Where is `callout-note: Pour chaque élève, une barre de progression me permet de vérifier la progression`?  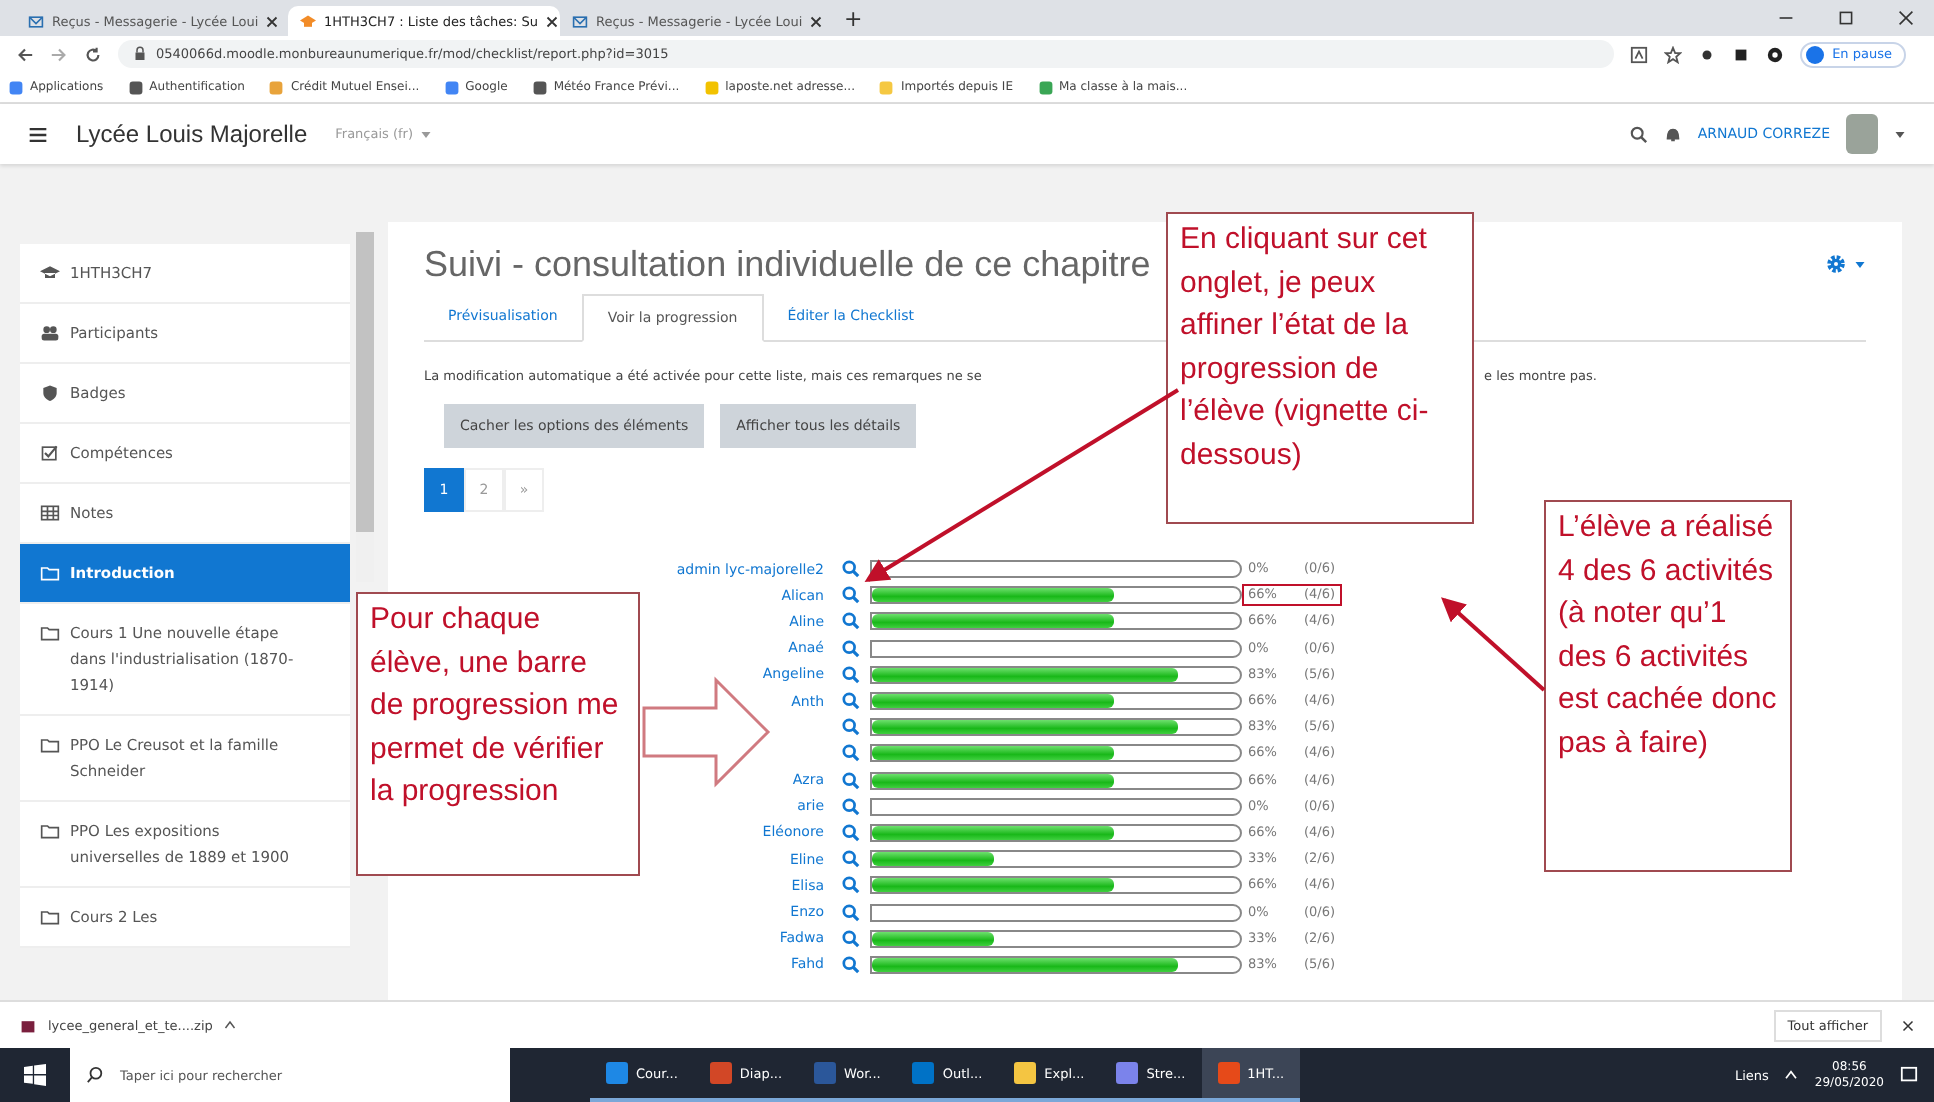 callout-note: Pour chaque élève, une barre de progression me permet de vérifier la progression is located at coordinates (498, 734).